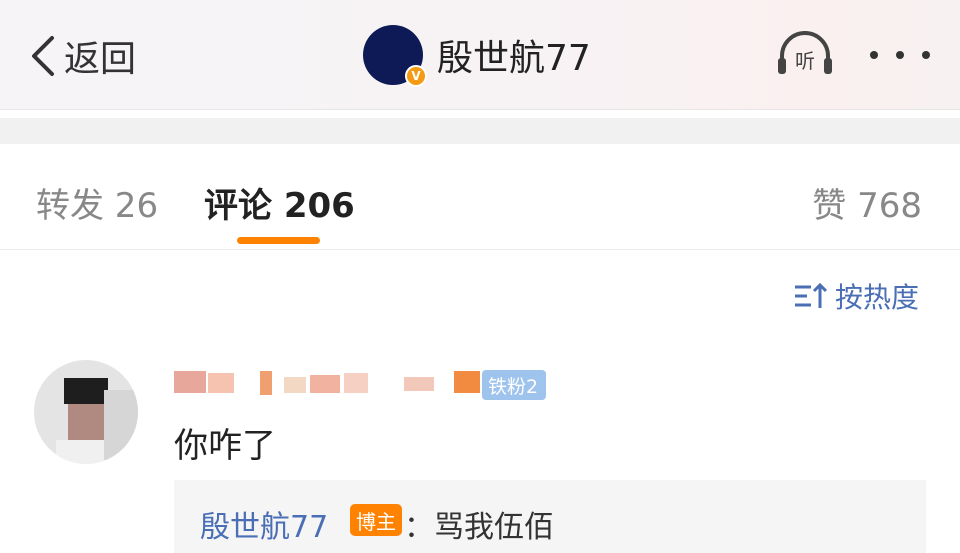 The height and width of the screenshot is (553, 960). What do you see at coordinates (480, 131) in the screenshot?
I see `section-divider` at bounding box center [480, 131].